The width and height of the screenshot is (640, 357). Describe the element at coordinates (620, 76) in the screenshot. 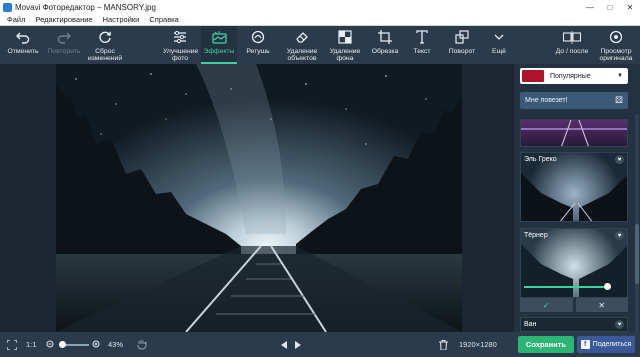

I see `chevron-down-icon: ▼` at that location.